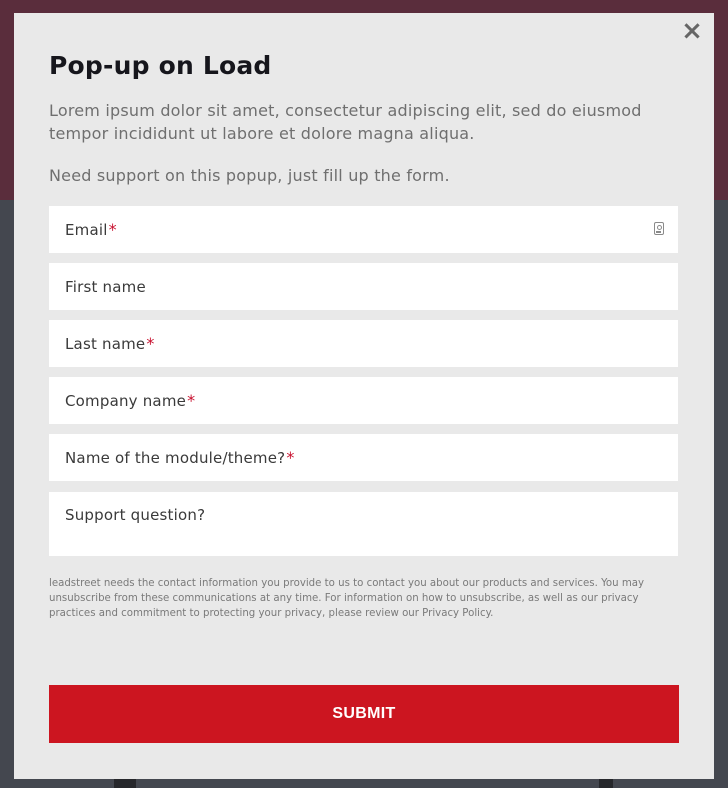 The width and height of the screenshot is (728, 788). I want to click on modal-title: Pop-up on Load, so click(160, 65).